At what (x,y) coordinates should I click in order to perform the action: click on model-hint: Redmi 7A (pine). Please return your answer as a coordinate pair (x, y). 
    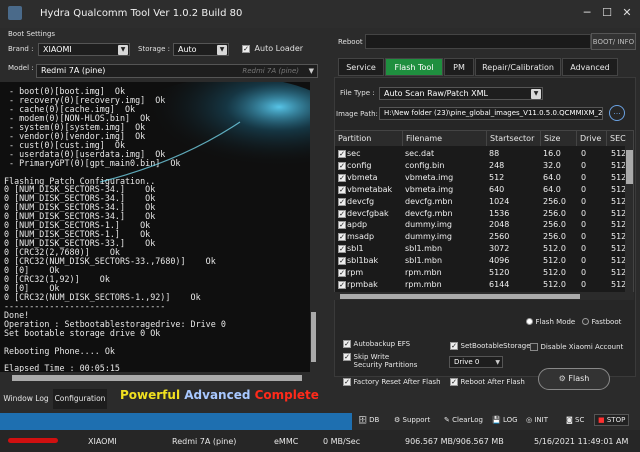
    Looking at the image, I should click on (270, 71).